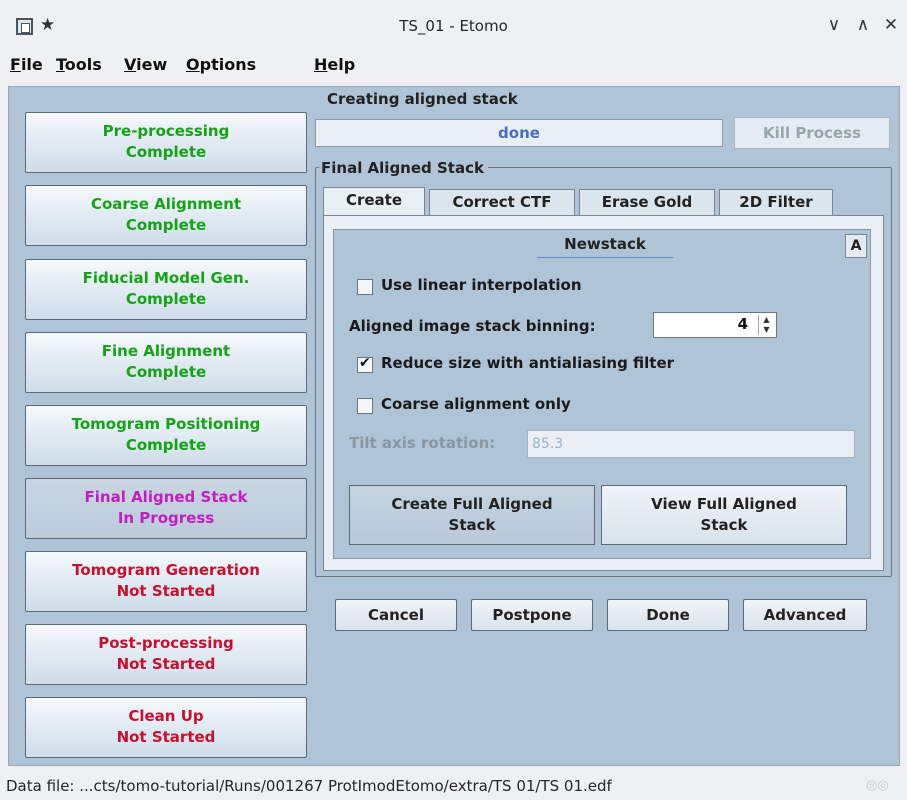  I want to click on postpone-button: Postpone, so click(532, 615).